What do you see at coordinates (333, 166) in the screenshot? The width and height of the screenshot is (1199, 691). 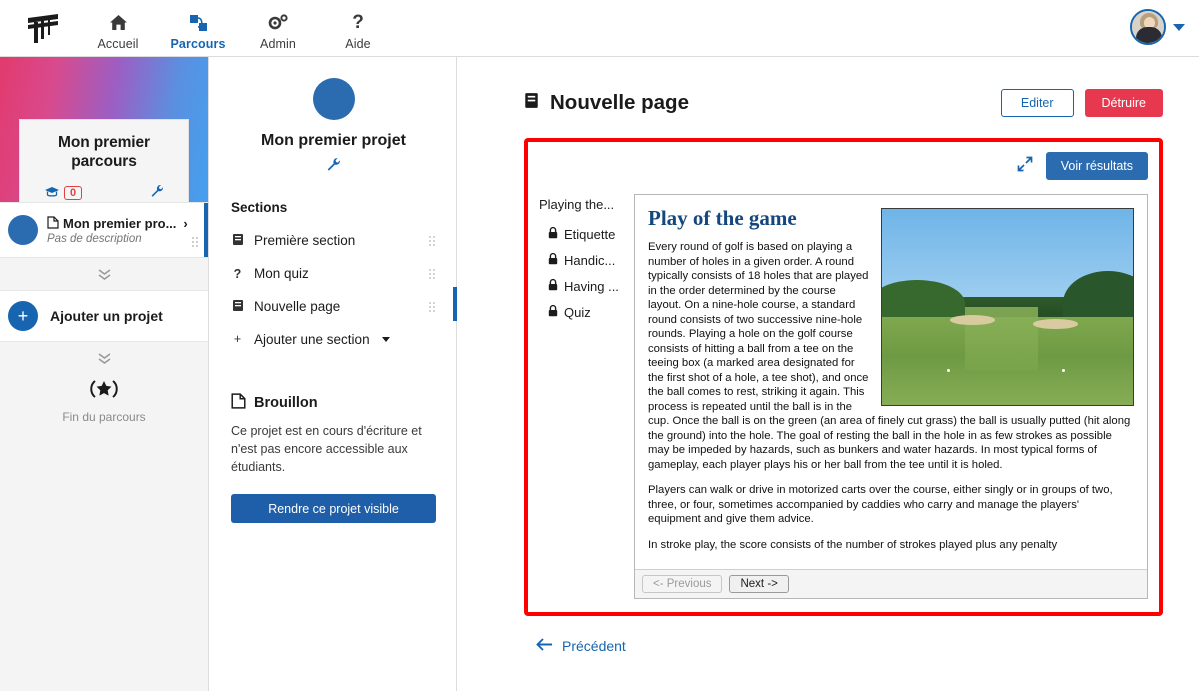 I see `project-settings-button` at bounding box center [333, 166].